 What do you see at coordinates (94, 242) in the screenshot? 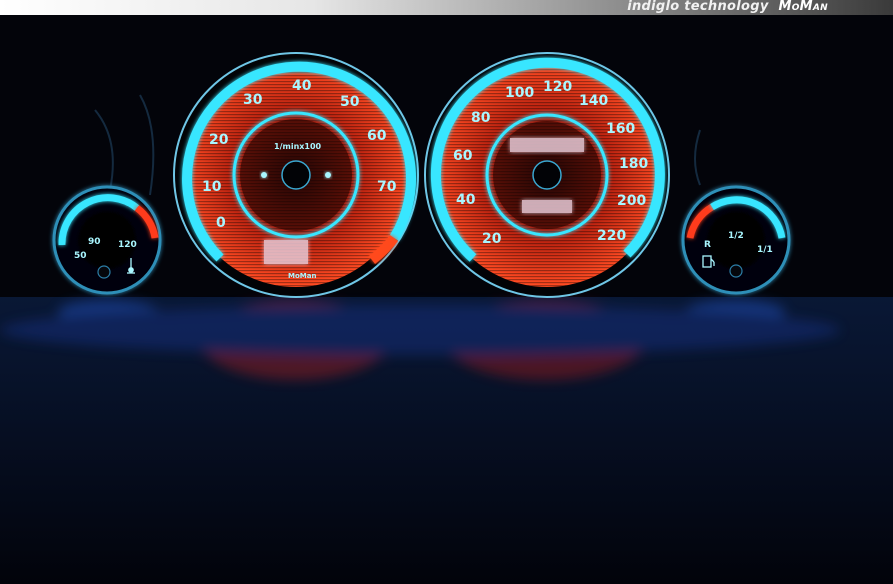
I see `temp-label-90: 90` at bounding box center [94, 242].